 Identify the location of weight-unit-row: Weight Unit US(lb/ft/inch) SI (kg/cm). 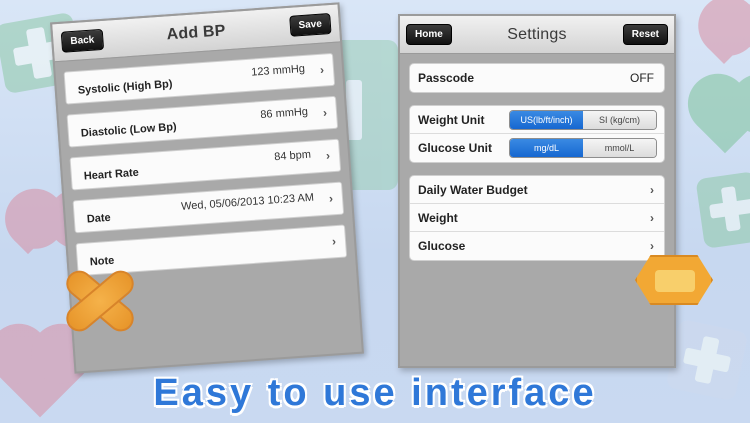
(537, 120).